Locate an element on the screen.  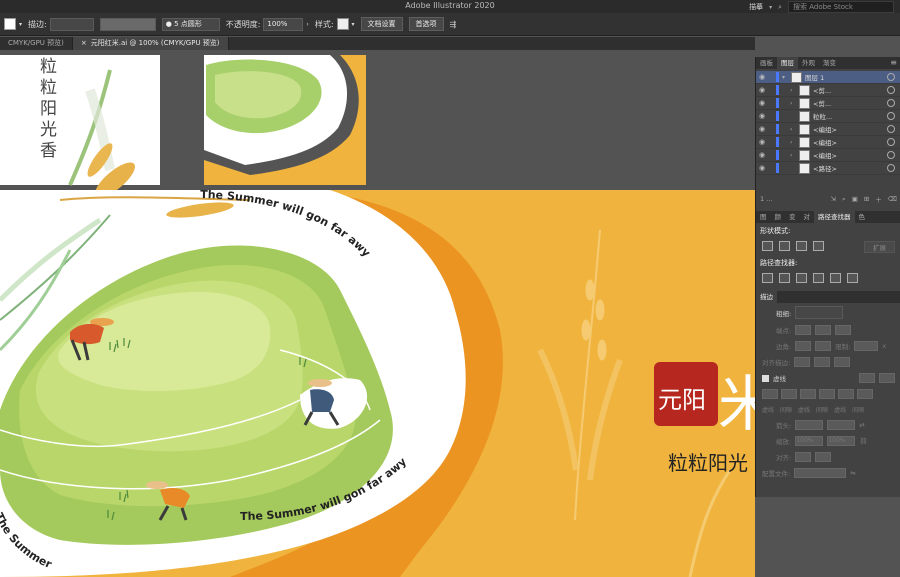
style-swatch is located at coordinates (342, 24).